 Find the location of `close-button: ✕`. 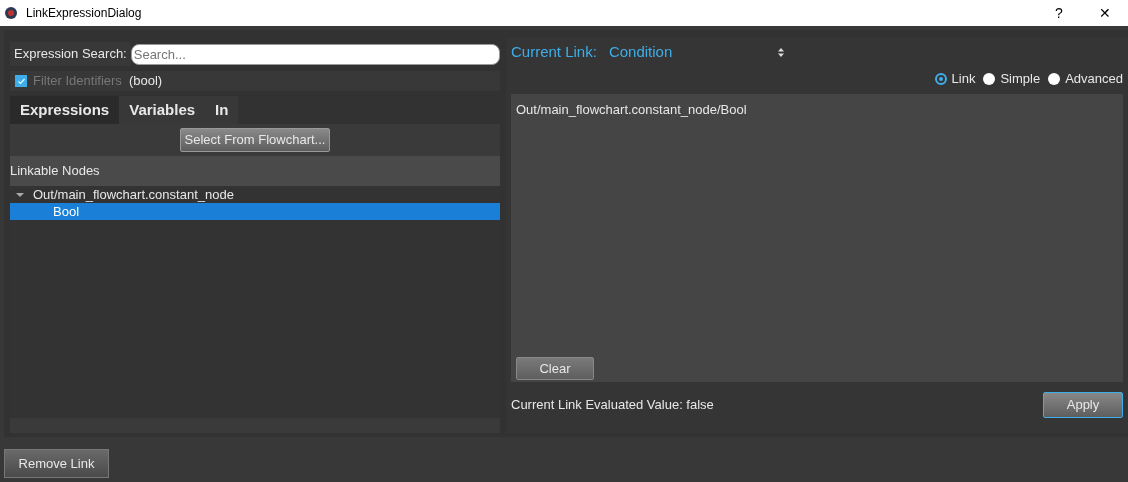

close-button: ✕ is located at coordinates (1105, 13).